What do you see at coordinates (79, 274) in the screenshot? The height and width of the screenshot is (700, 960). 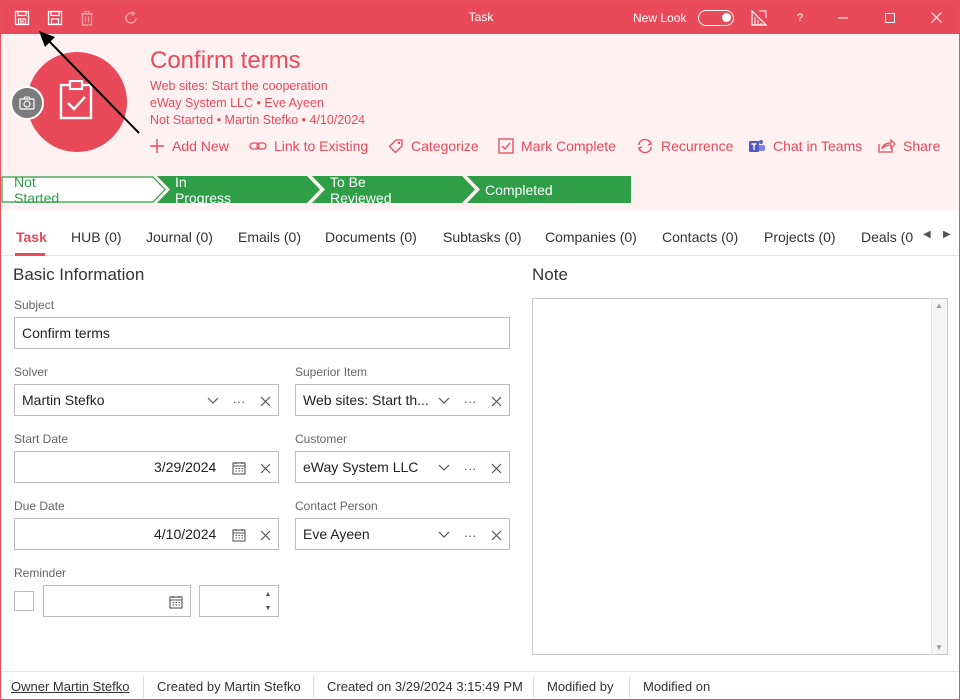 I see `basic-info-title: Basic Information` at bounding box center [79, 274].